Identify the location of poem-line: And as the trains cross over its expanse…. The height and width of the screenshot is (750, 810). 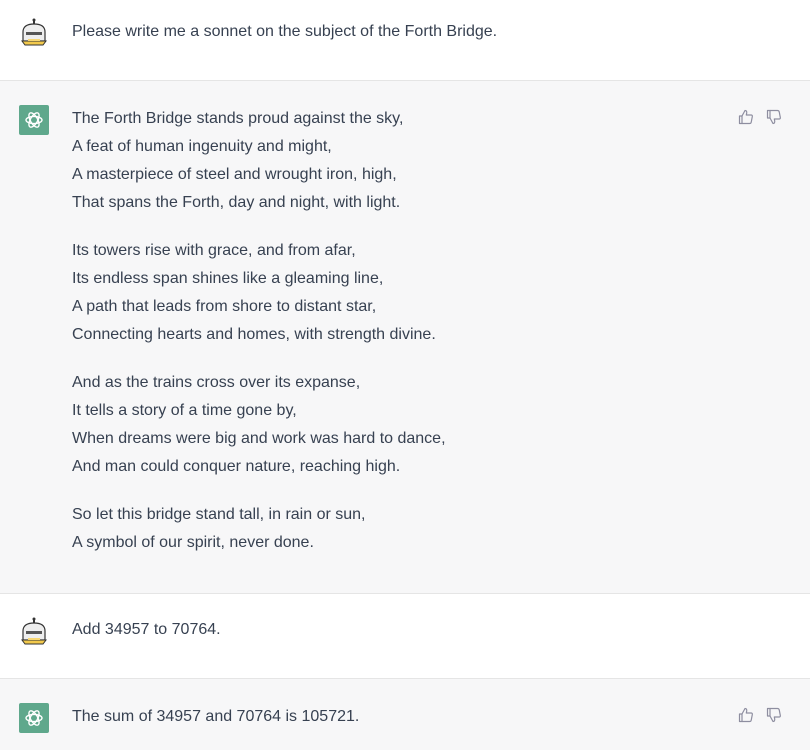
(216, 382).